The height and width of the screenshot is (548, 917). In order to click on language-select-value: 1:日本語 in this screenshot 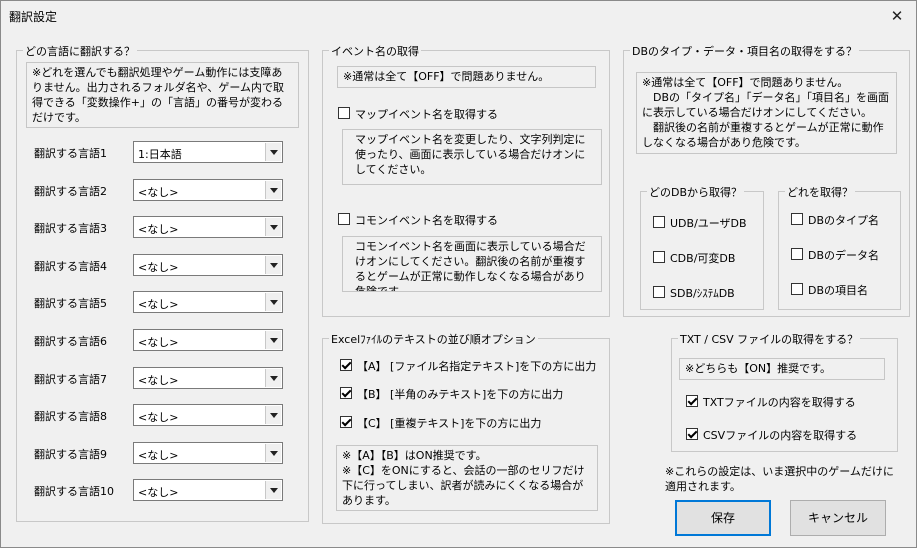, I will do `click(160, 154)`.